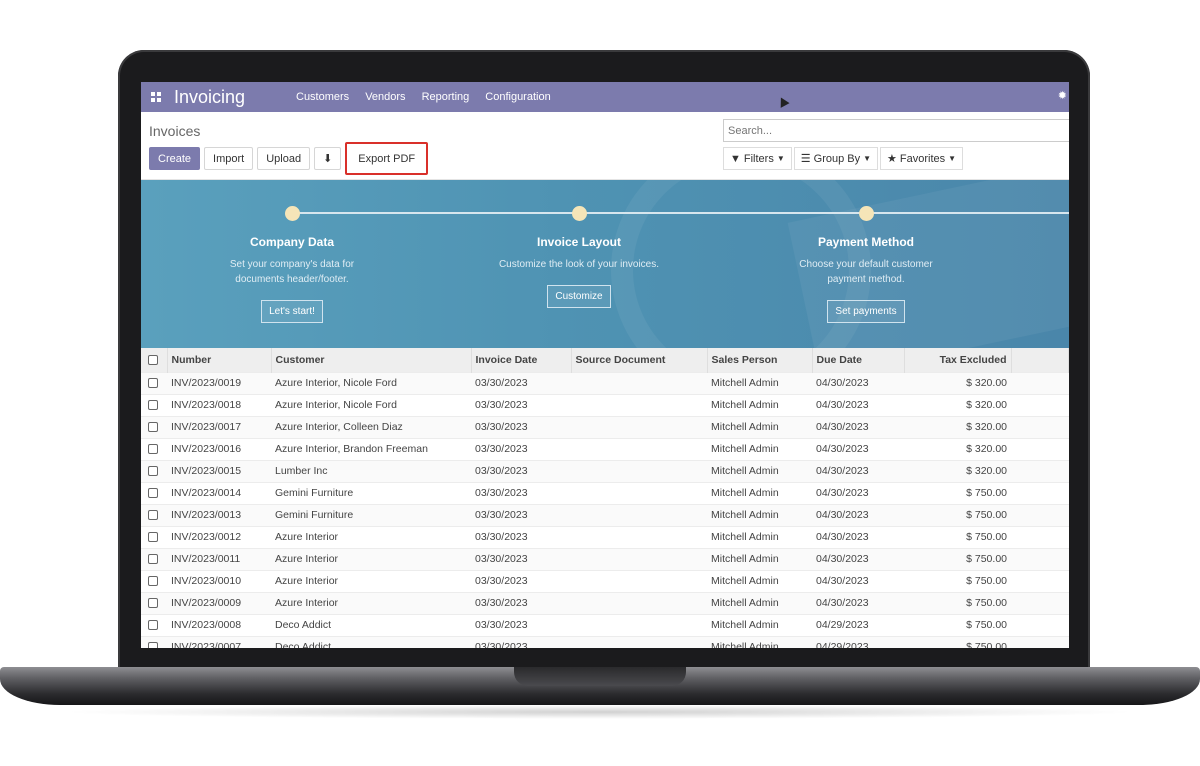  Describe the element at coordinates (219, 426) in the screenshot. I see `cell-number: INV/2023/0017` at that location.